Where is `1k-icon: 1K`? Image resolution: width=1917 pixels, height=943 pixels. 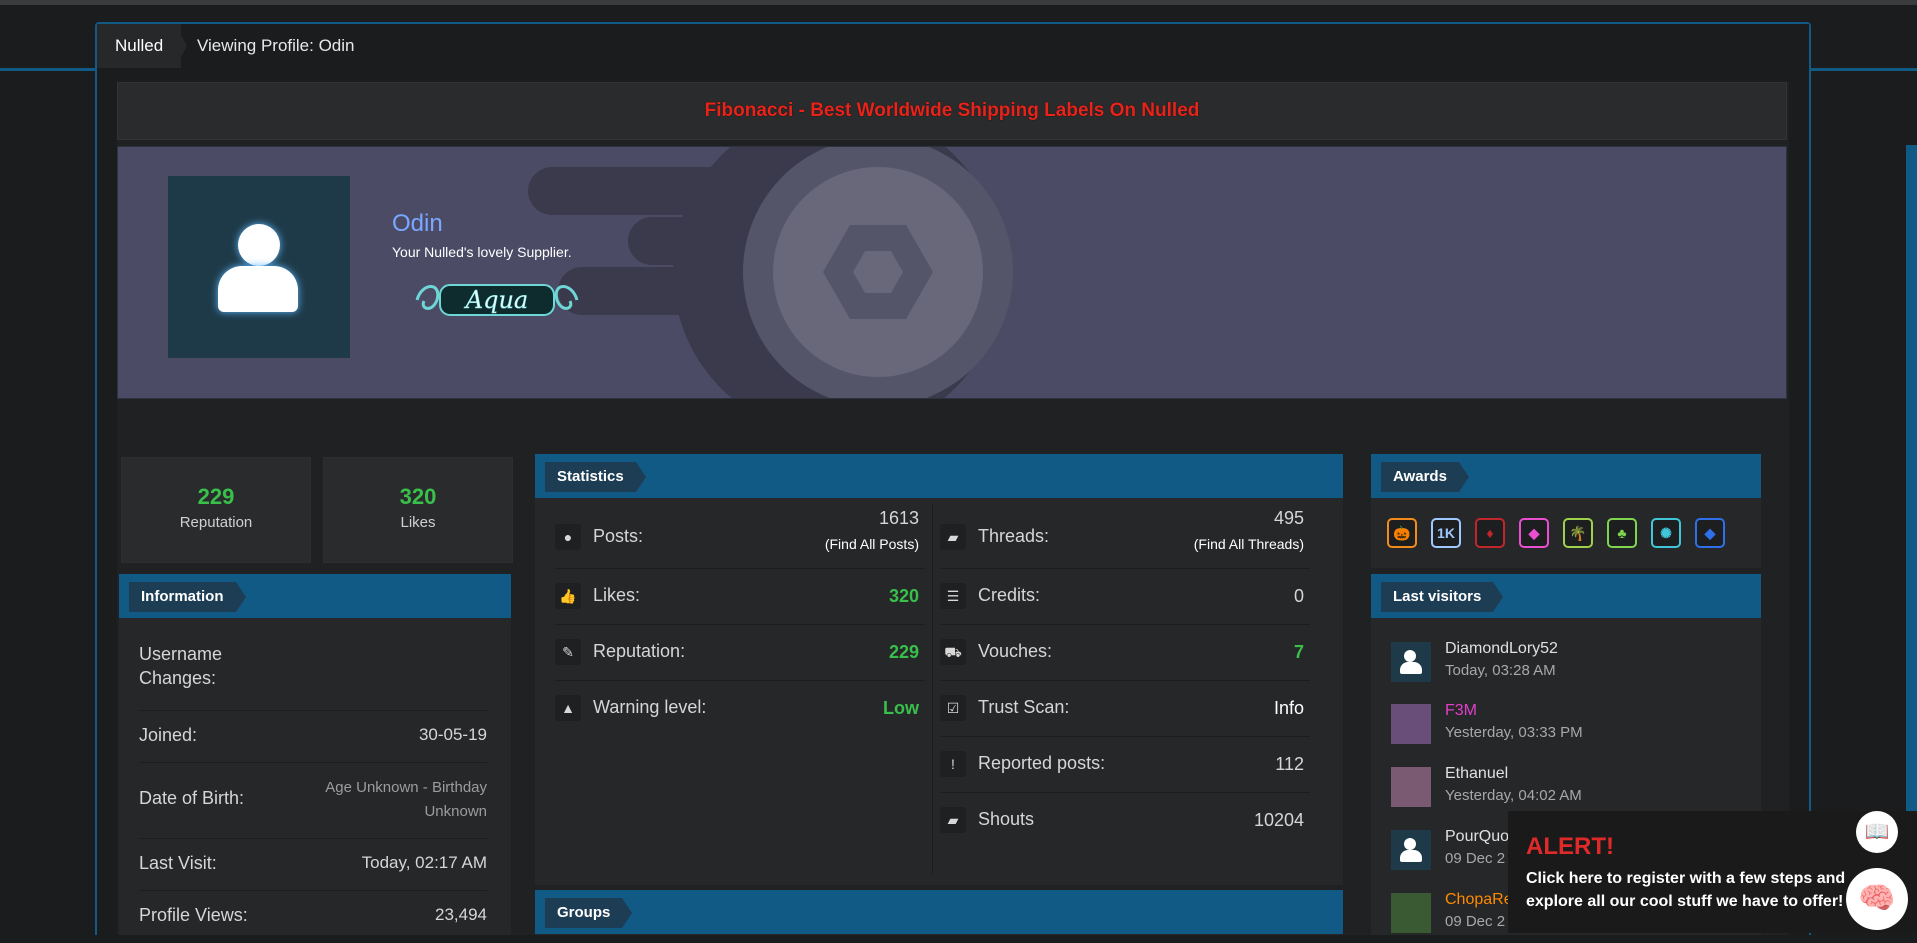 1k-icon: 1K is located at coordinates (1446, 533).